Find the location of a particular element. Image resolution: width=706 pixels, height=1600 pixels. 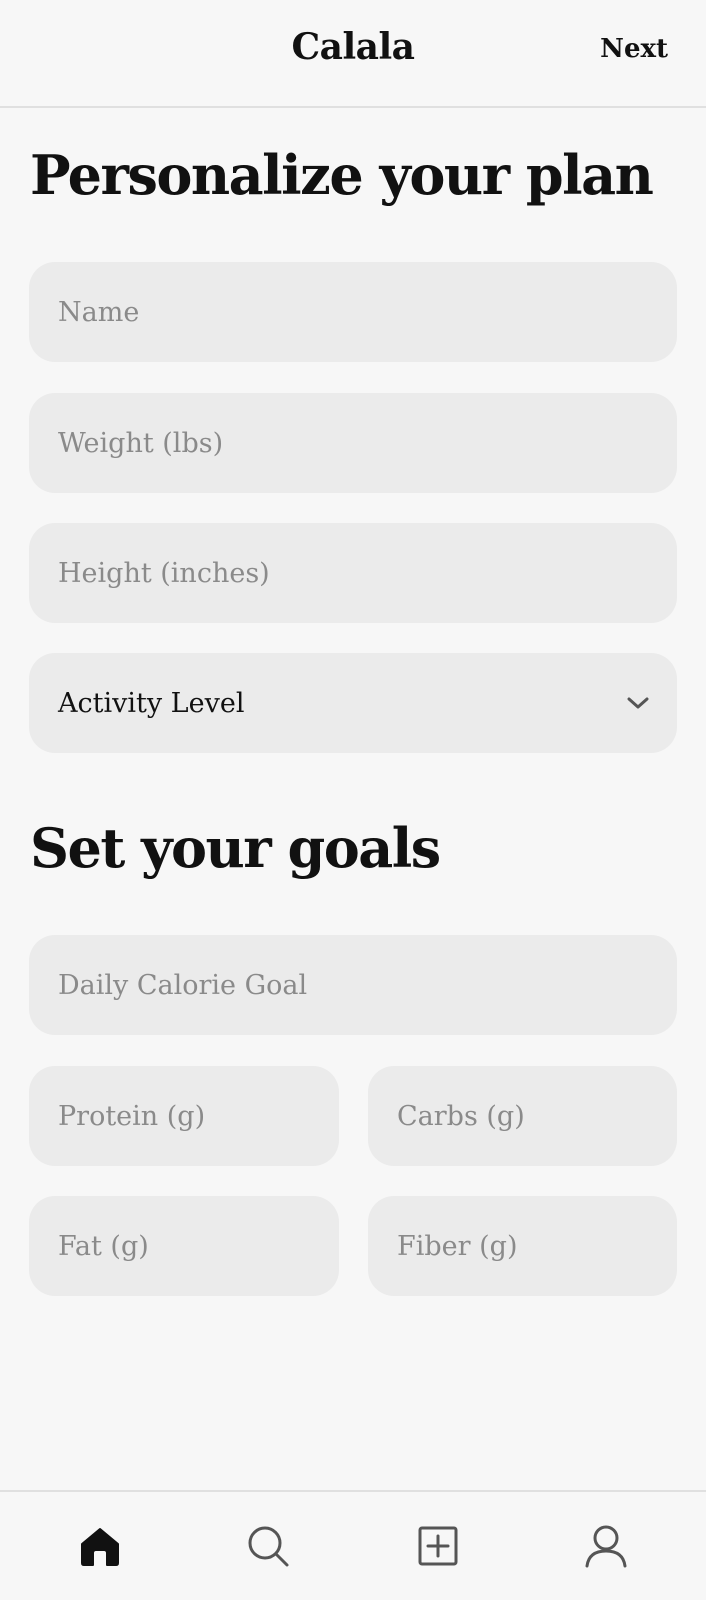

fiber-field-container is located at coordinates (522, 1246).